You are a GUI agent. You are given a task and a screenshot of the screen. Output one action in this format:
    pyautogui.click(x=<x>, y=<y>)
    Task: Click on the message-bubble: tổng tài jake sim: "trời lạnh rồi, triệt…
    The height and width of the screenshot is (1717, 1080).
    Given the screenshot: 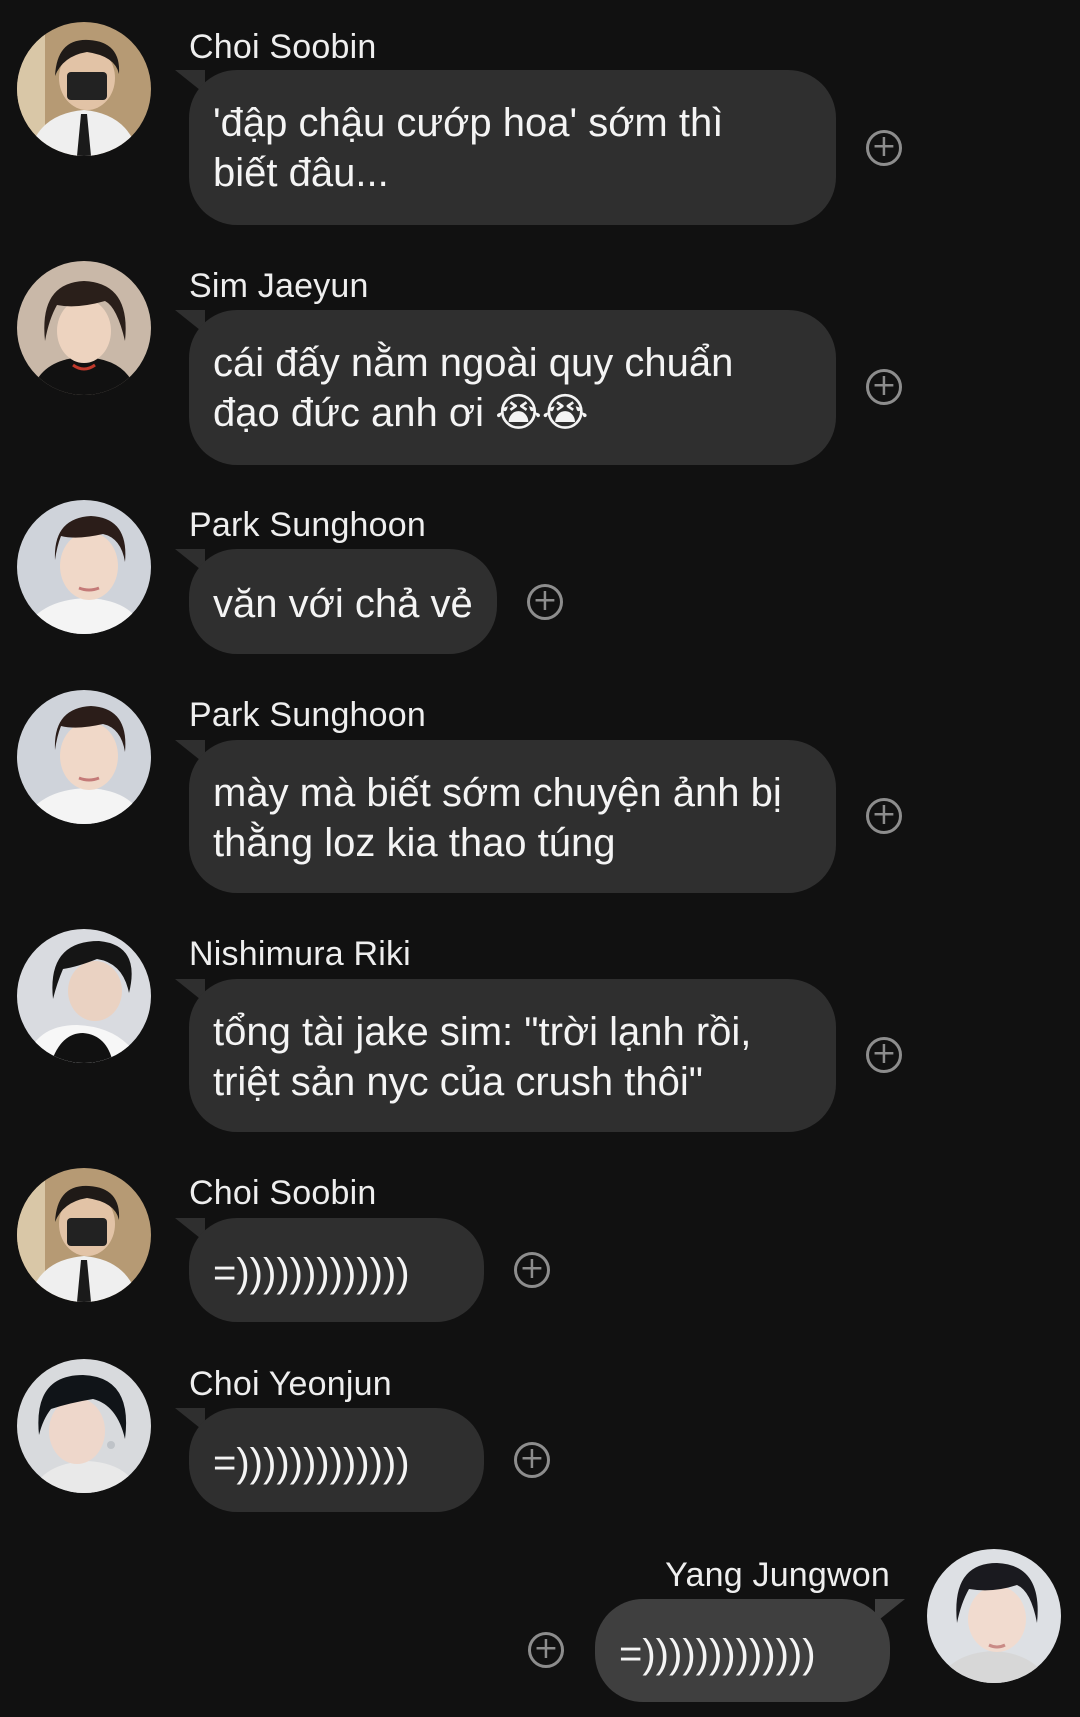 What is the action you would take?
    pyautogui.click(x=512, y=1055)
    